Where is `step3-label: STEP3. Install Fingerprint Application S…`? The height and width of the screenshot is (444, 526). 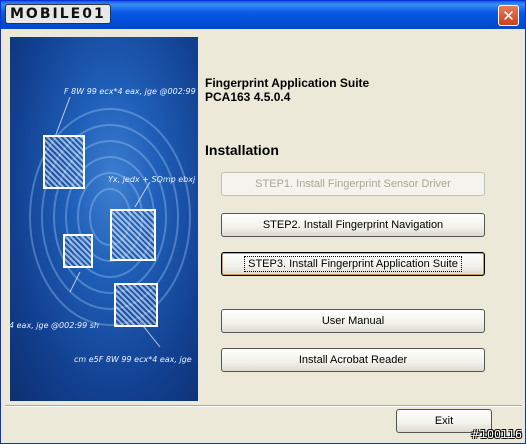
step3-label: STEP3. Install Fingerprint Application S… is located at coordinates (353, 264).